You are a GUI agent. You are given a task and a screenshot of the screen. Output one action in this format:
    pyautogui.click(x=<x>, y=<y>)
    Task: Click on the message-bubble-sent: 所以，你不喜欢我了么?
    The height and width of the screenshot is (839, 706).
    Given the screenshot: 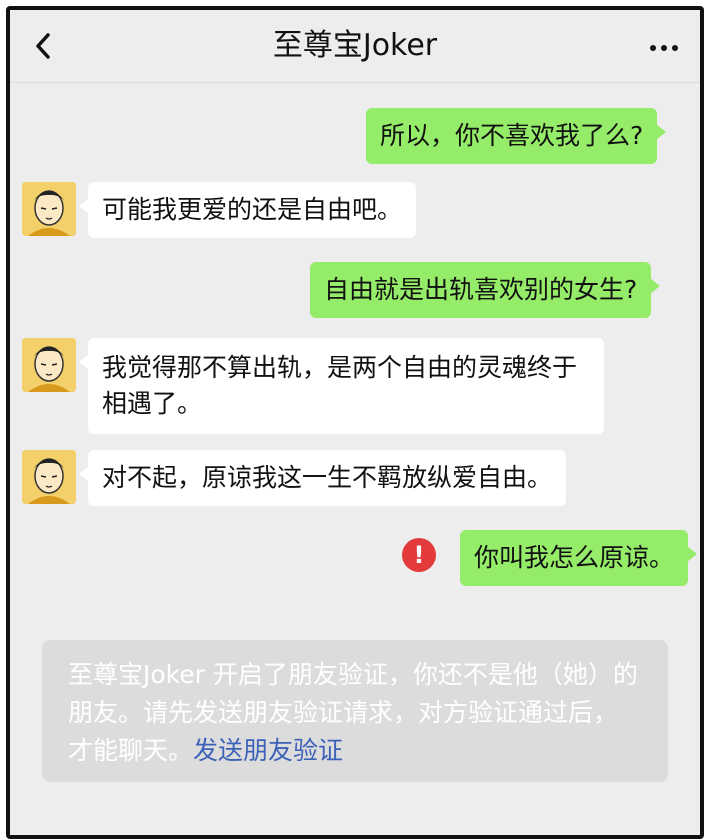 What is the action you would take?
    pyautogui.click(x=516, y=136)
    